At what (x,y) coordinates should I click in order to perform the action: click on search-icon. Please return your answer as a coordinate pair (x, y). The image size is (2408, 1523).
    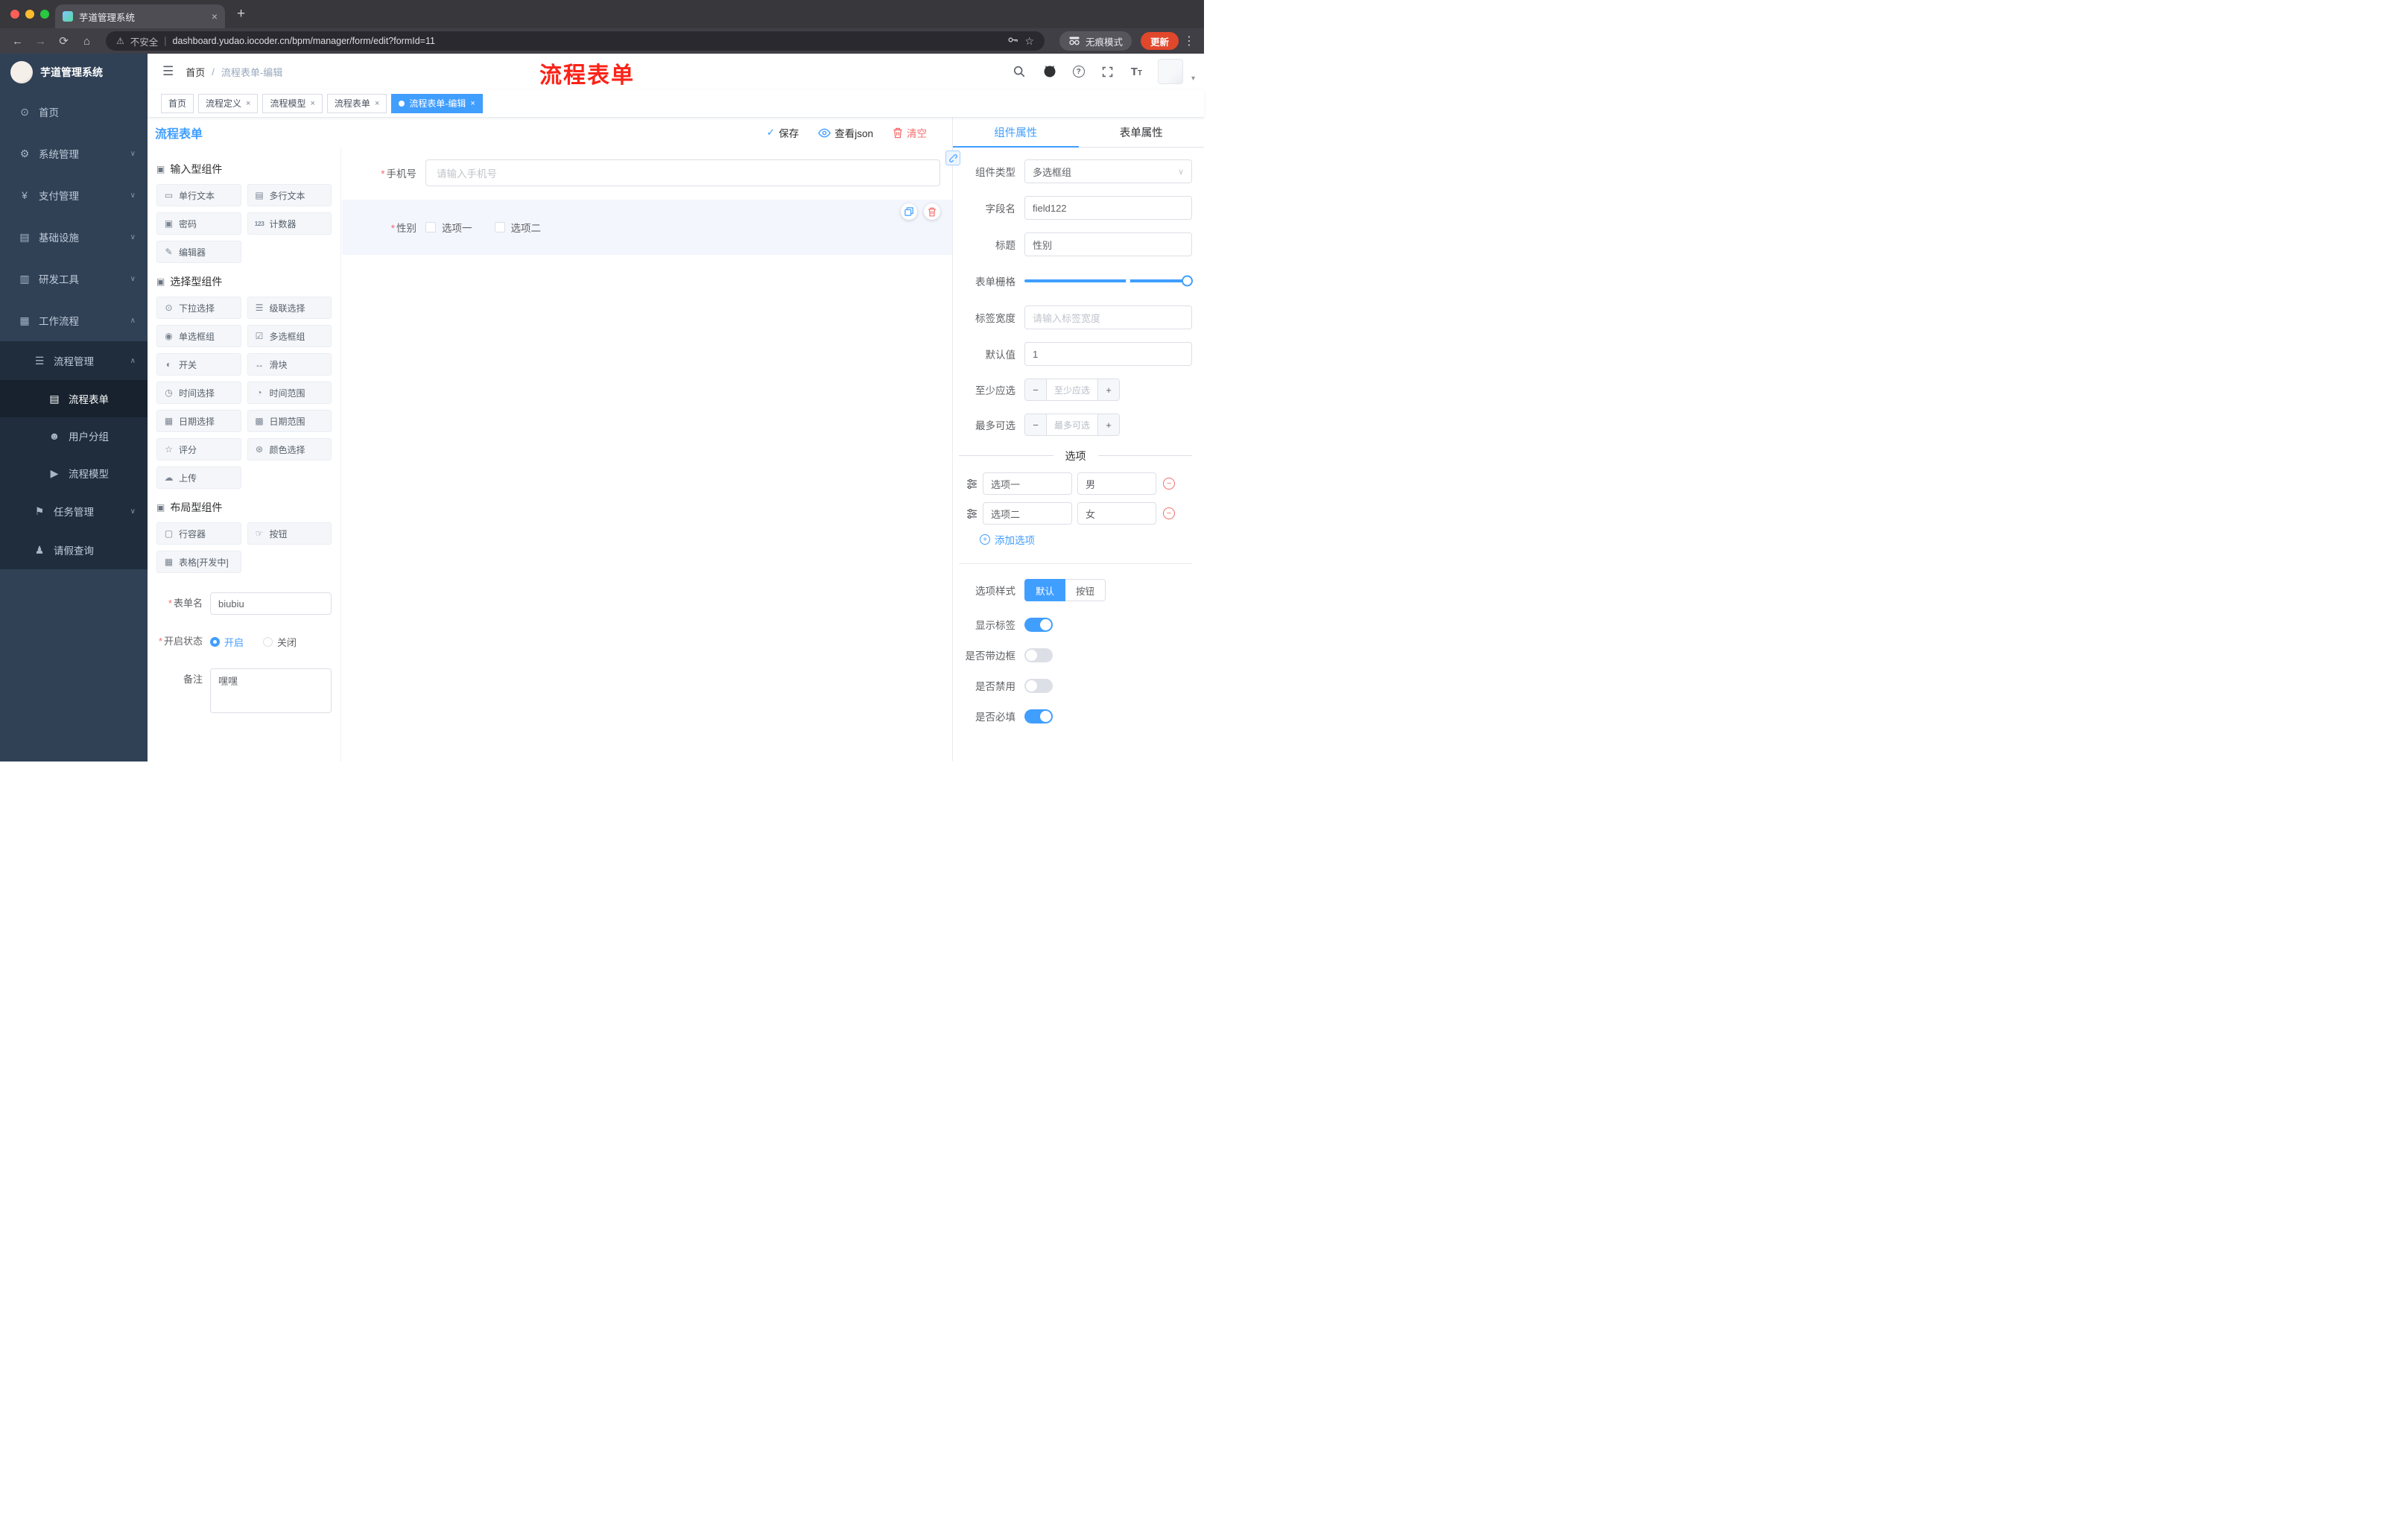
    Looking at the image, I should click on (1019, 71).